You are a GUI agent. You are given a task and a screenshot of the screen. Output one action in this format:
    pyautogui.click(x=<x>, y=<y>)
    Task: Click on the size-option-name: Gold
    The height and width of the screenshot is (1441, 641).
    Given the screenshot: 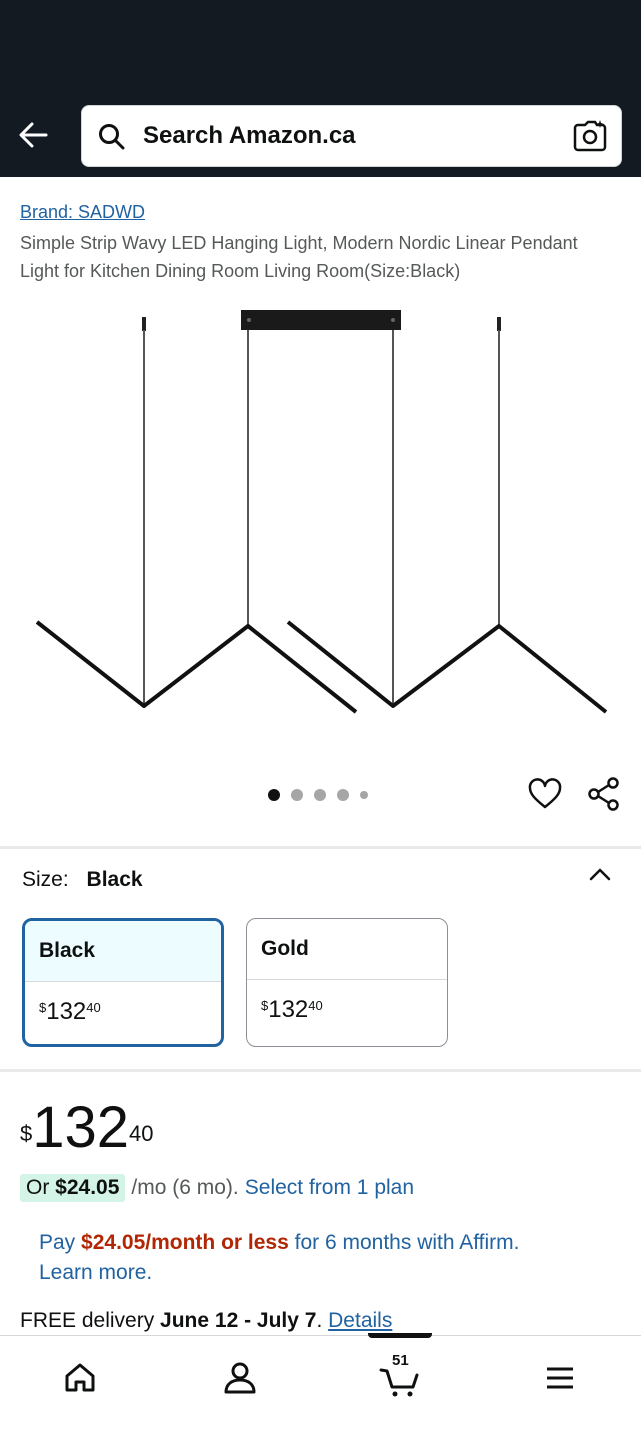 What is the action you would take?
    pyautogui.click(x=347, y=949)
    